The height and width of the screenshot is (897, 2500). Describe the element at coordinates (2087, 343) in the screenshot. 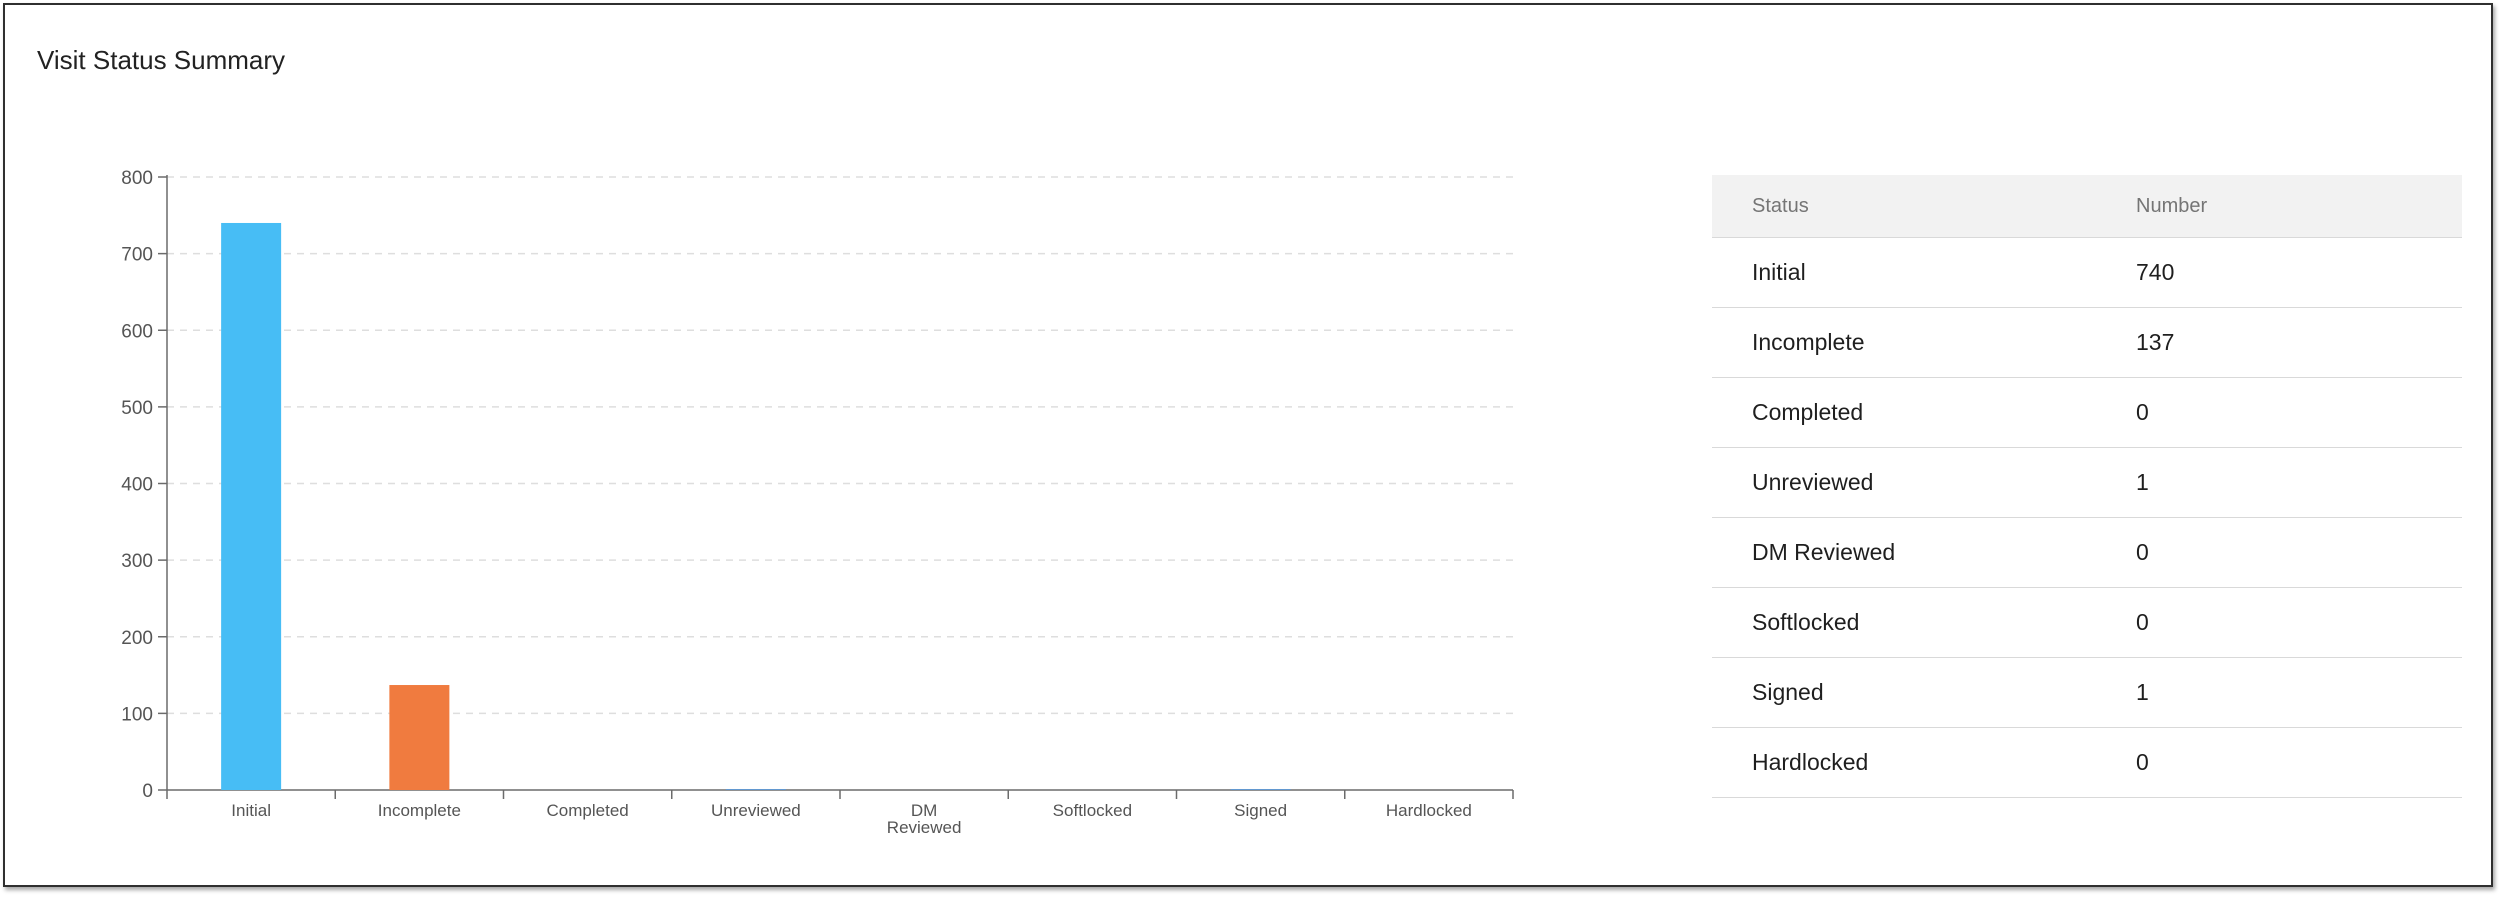

I see `table-row: Incomplete 137` at that location.